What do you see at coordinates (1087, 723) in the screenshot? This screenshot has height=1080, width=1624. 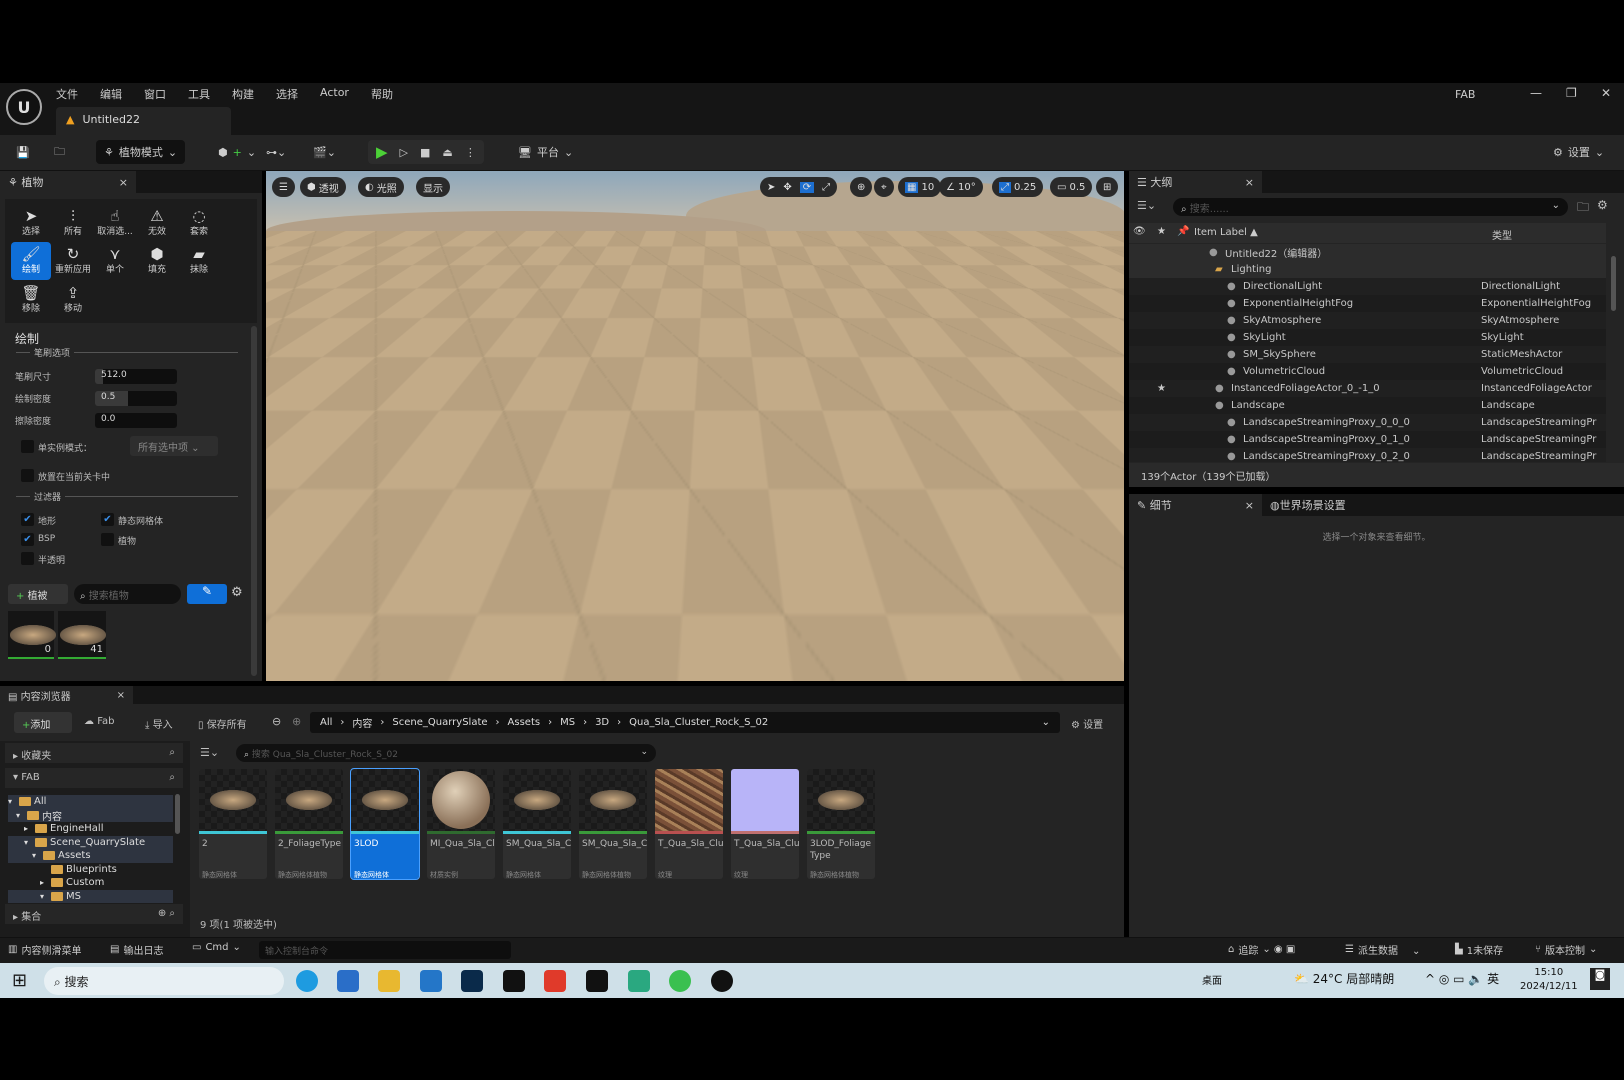 I see `settings-button: ⚙ 设置` at bounding box center [1087, 723].